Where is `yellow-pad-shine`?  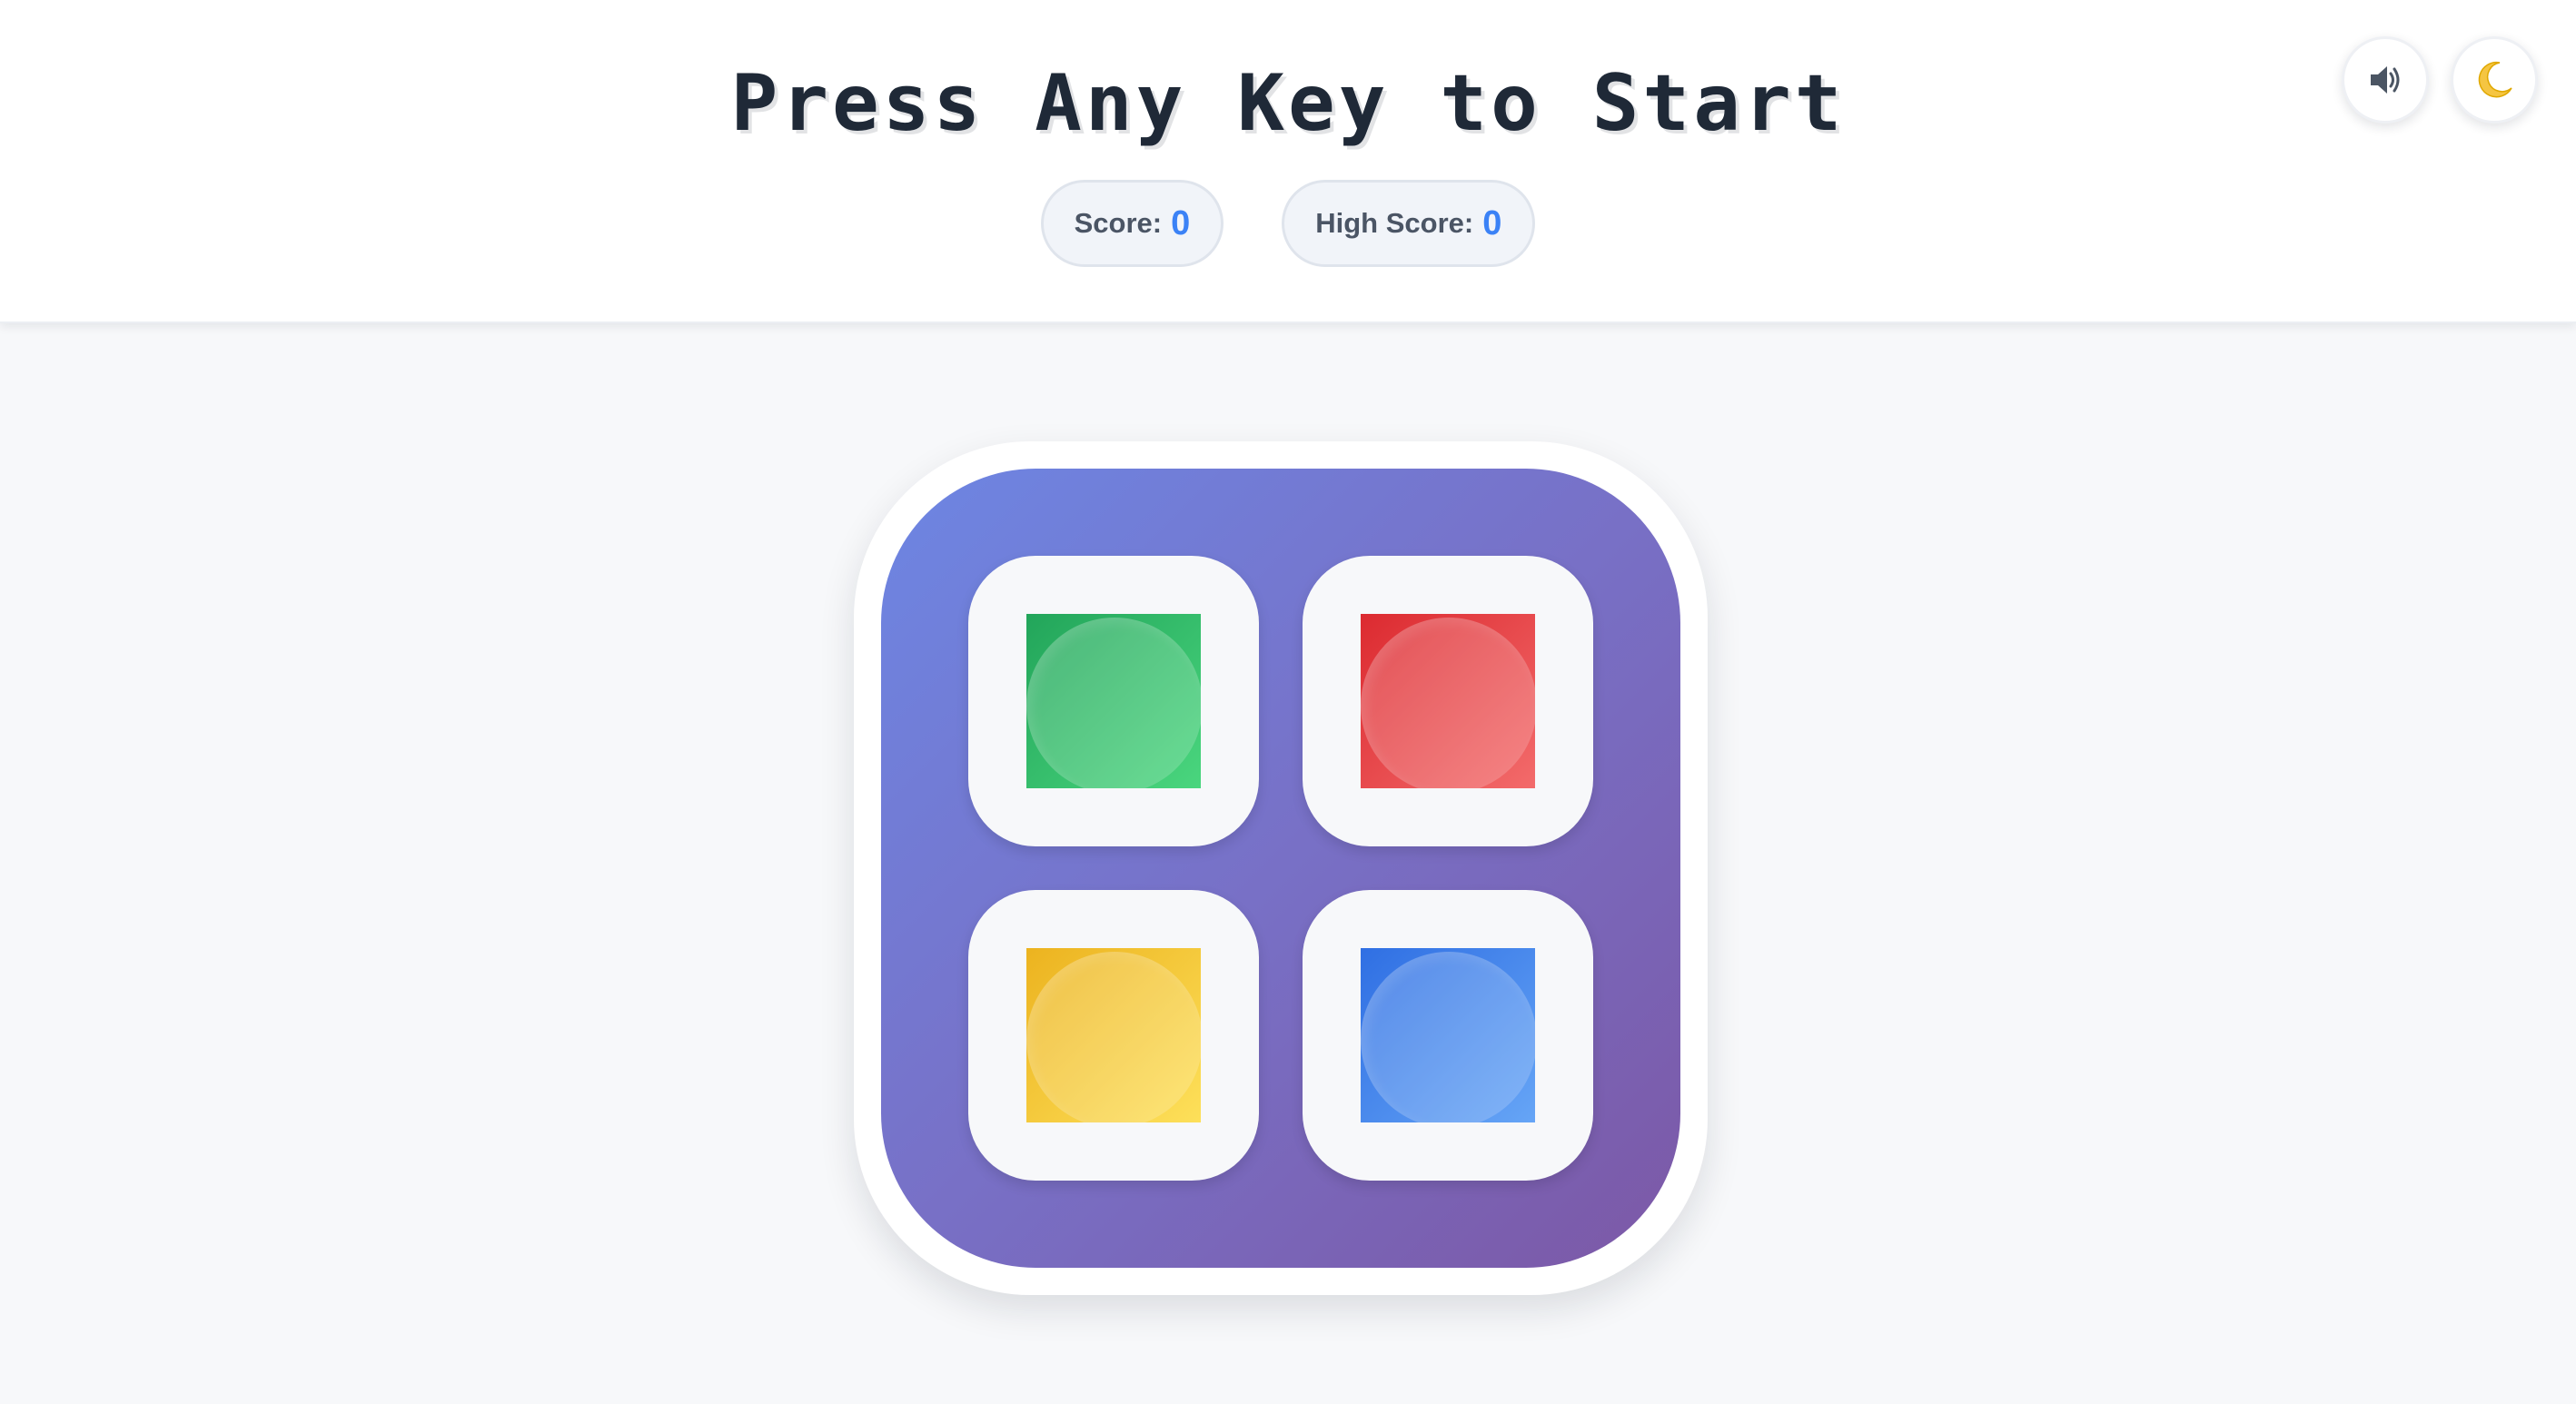
yellow-pad-shine is located at coordinates (1113, 1037).